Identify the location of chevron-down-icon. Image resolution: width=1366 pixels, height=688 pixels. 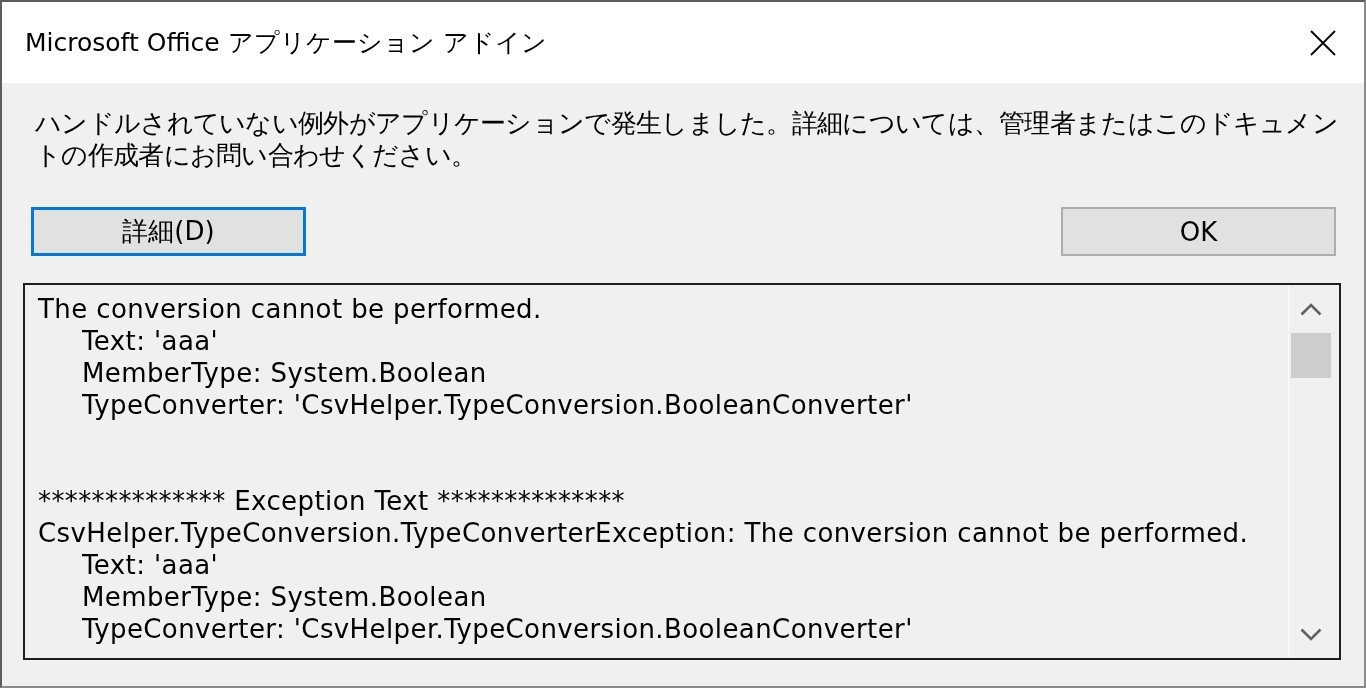
(1311, 634).